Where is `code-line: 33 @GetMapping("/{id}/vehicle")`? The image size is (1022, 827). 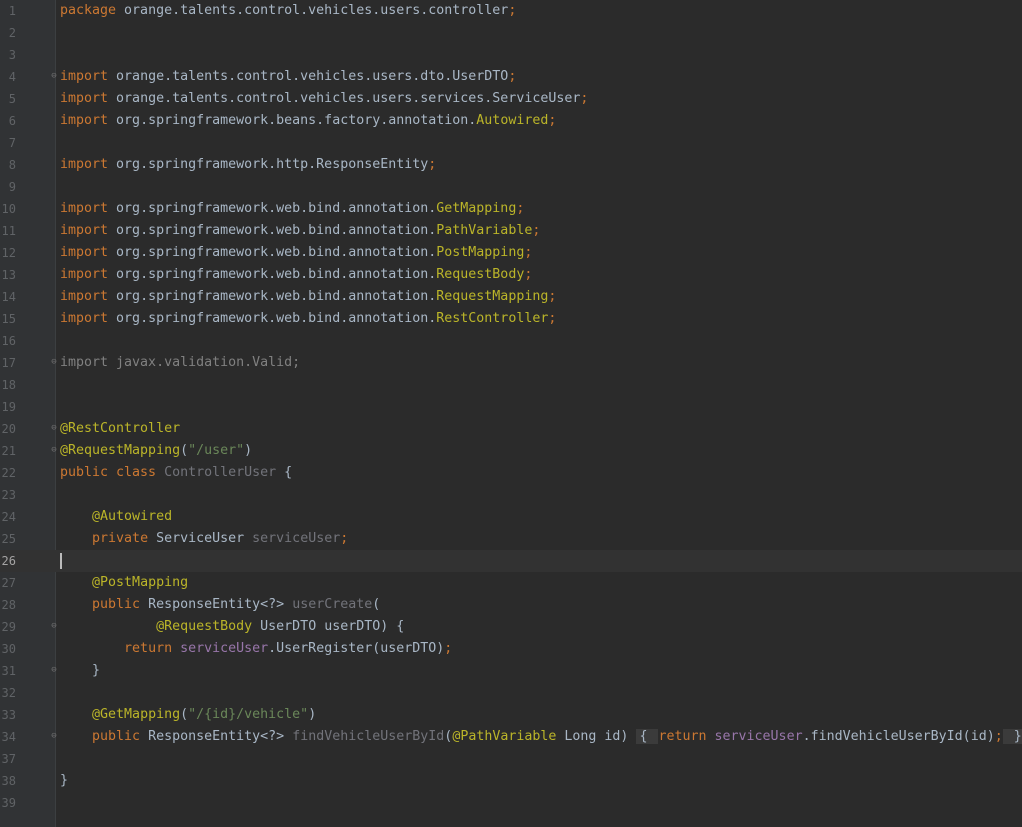
code-line: 33 @GetMapping("/{id}/vehicle") is located at coordinates (511, 715).